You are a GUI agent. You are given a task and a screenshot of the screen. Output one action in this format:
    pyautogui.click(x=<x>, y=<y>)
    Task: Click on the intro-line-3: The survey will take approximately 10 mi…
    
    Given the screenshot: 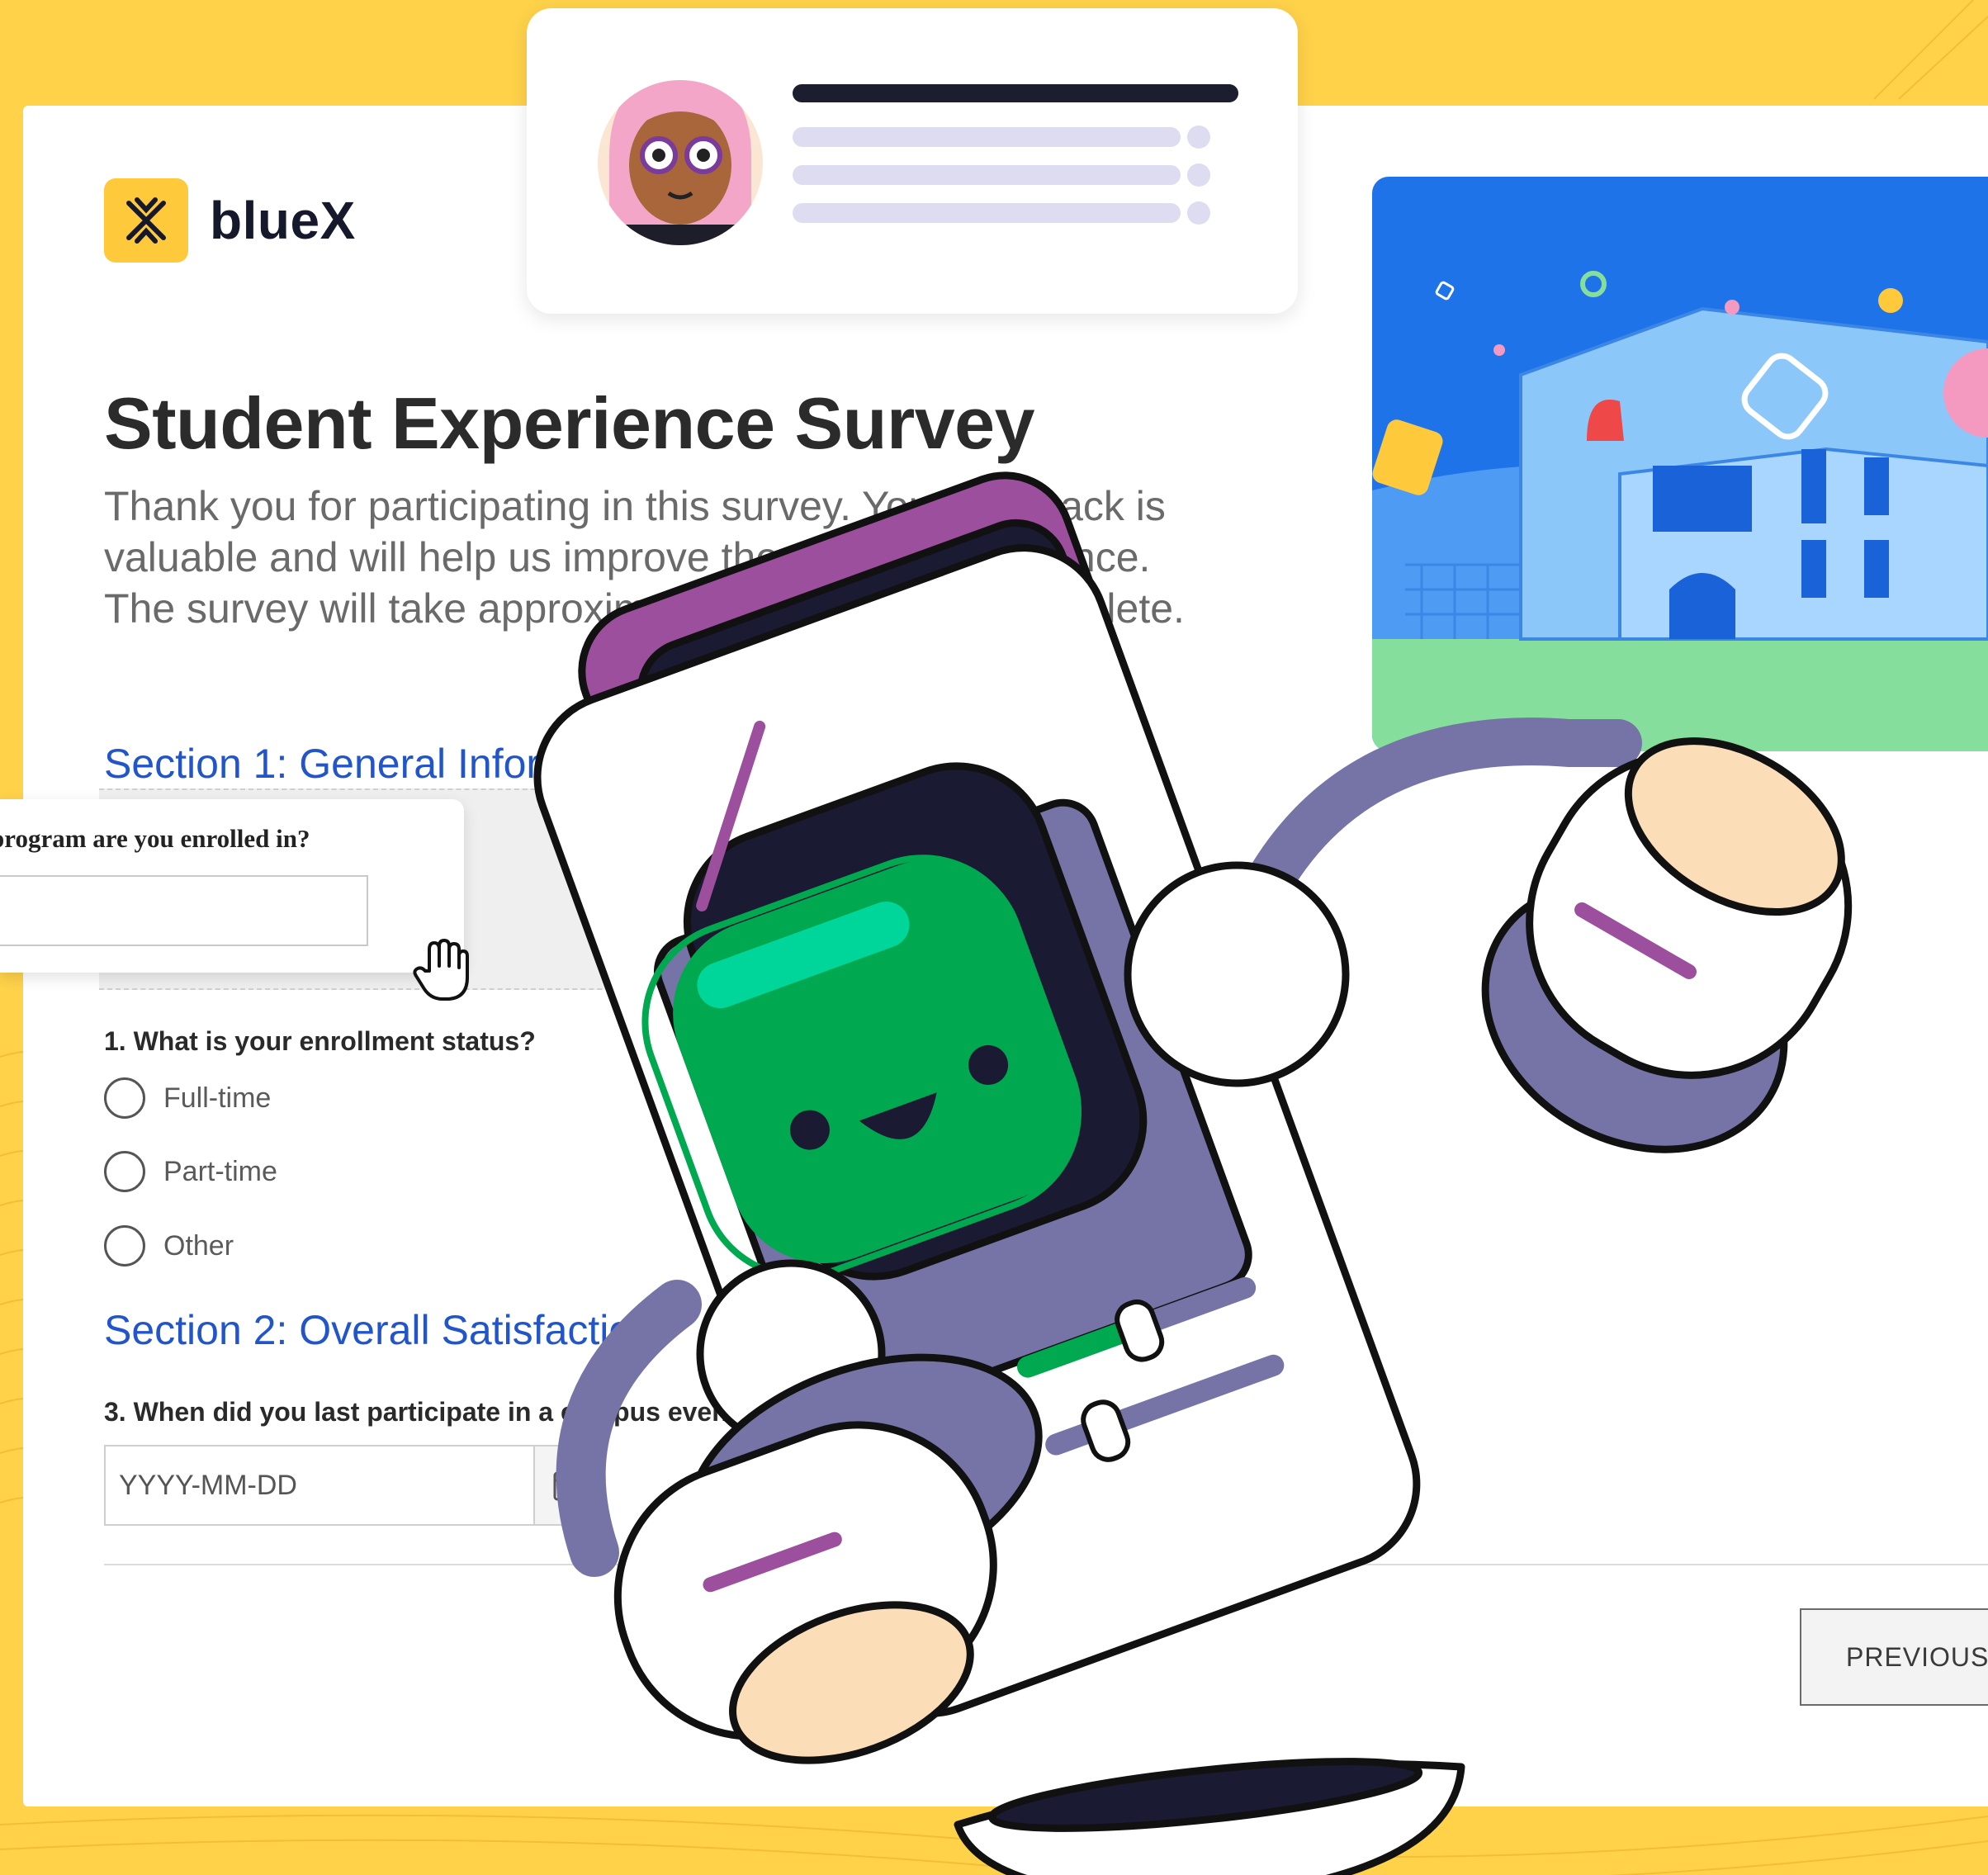 What is the action you would take?
    pyautogui.click(x=644, y=608)
    